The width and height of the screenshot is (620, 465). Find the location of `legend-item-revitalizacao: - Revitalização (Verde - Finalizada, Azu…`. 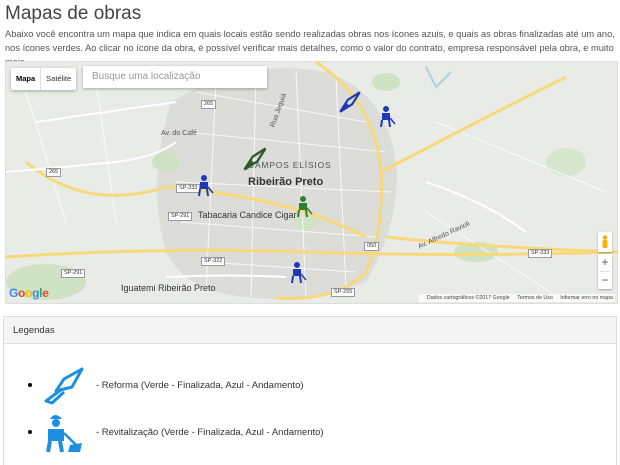

legend-item-revitalizacao: - Revitalização (Verde - Finalizada, Azu… is located at coordinates (176, 432).